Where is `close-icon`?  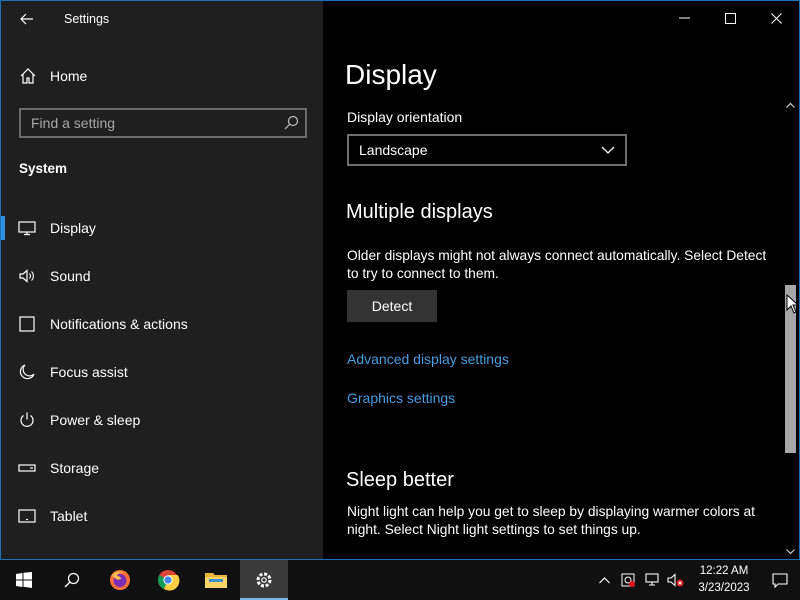
close-icon is located at coordinates (776, 18).